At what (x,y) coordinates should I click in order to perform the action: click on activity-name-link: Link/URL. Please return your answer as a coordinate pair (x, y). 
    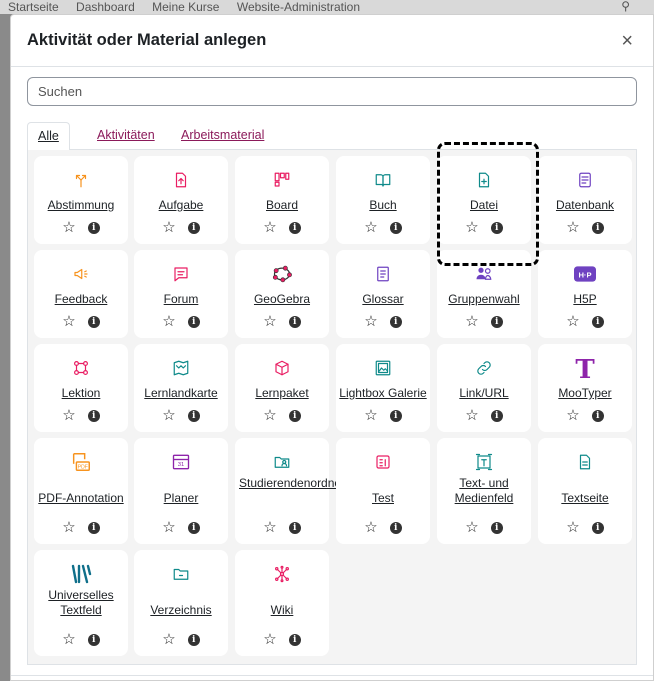
    Looking at the image, I should click on (484, 393).